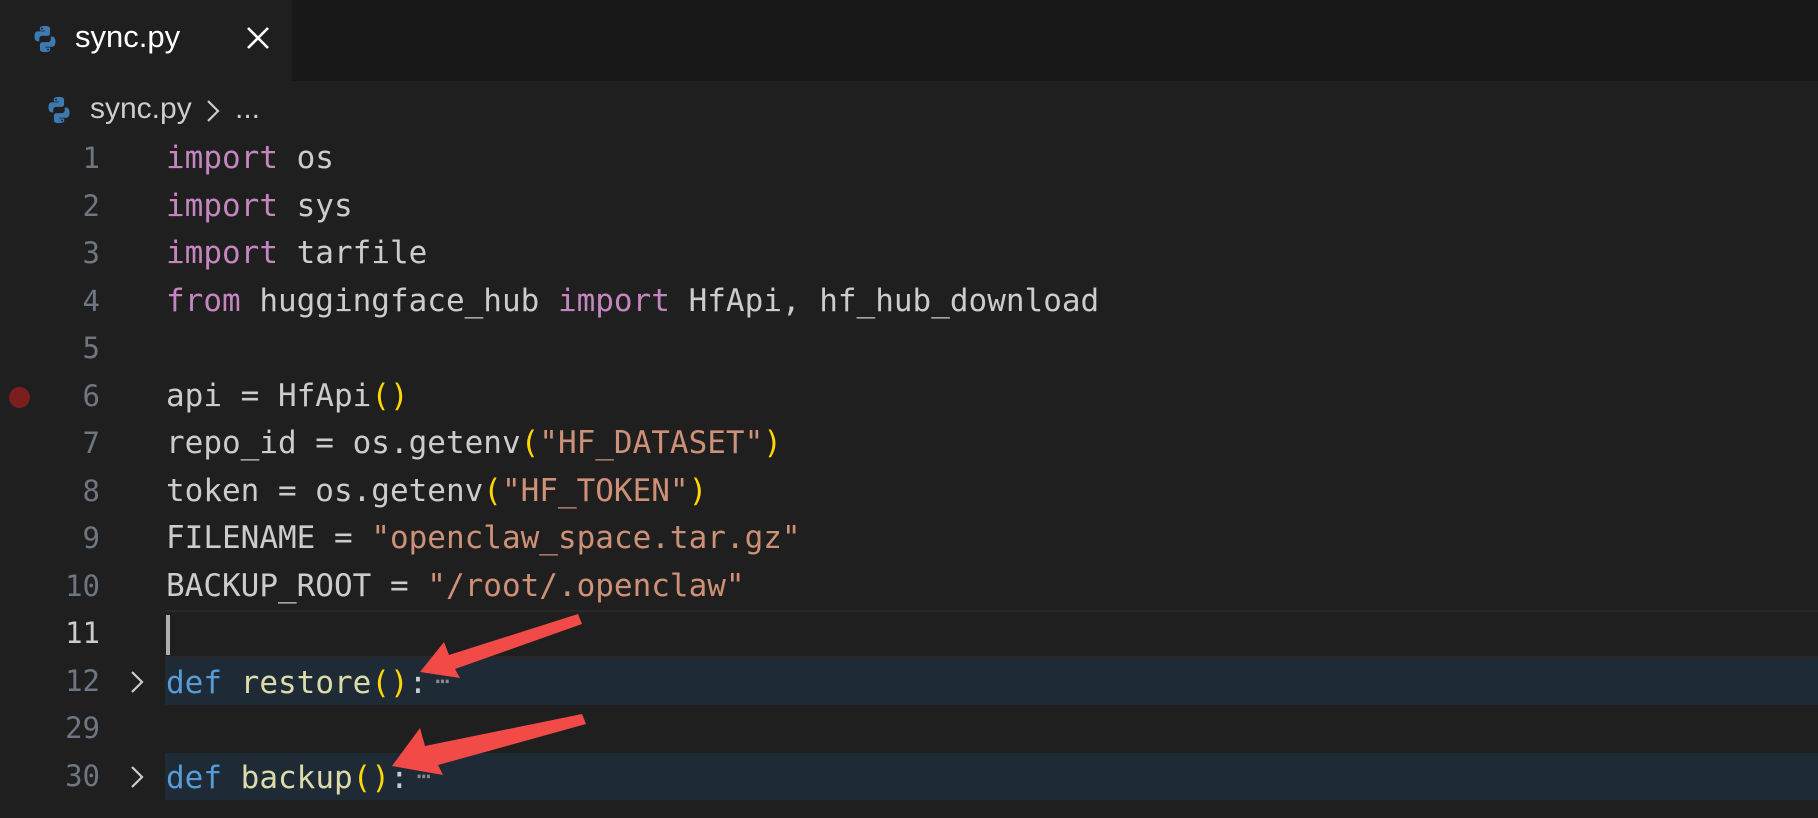  Describe the element at coordinates (909, 681) in the screenshot. I see `code-line-folded: 12 def restore(): ⋯` at that location.